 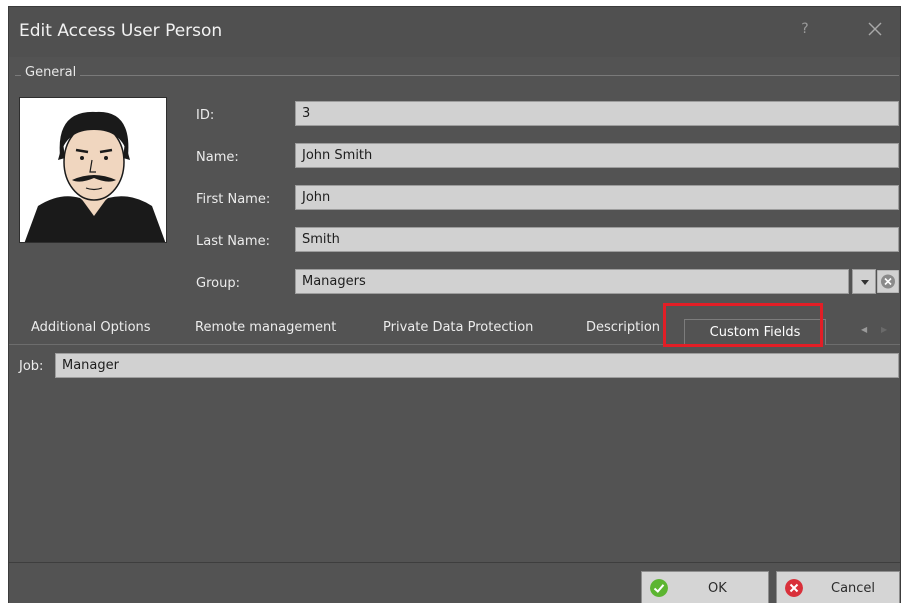 I want to click on cancel-button-label: Cancel, so click(x=853, y=588).